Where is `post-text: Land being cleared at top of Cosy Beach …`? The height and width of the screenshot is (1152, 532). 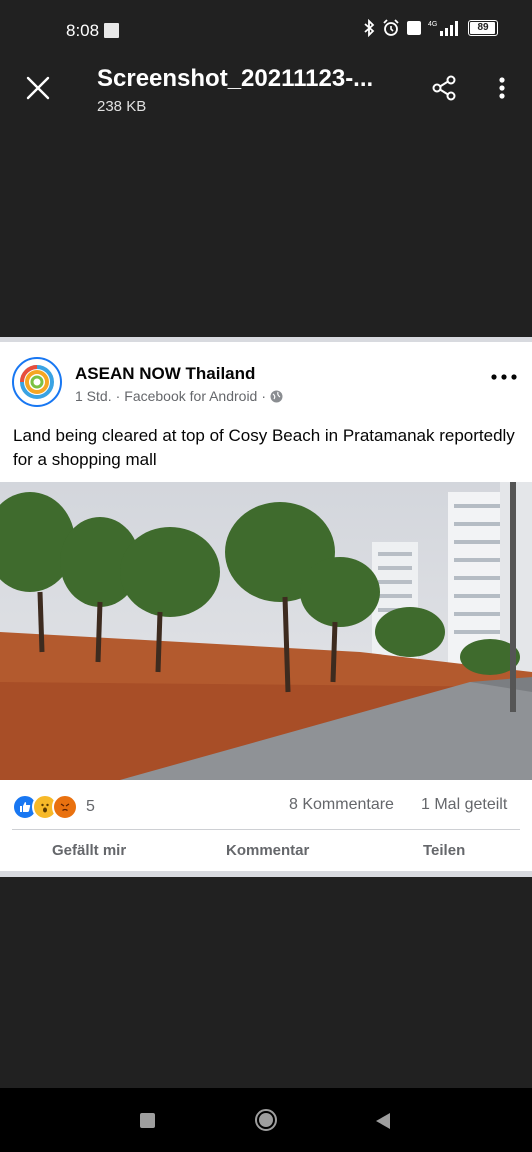 post-text: Land being cleared at top of Cosy Beach … is located at coordinates (264, 447).